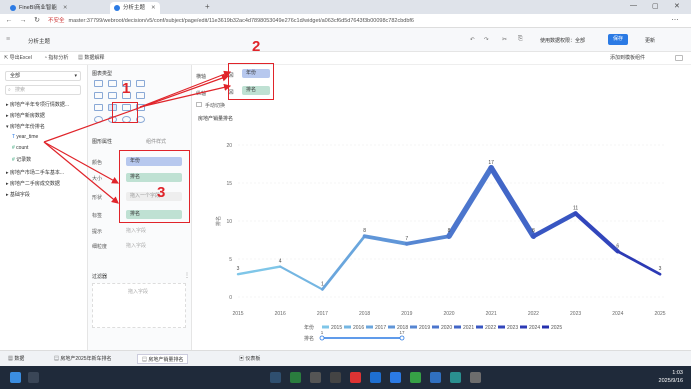 This screenshot has width=691, height=389. What do you see at coordinates (504, 39) in the screenshot?
I see `cut-icon: ✂` at bounding box center [504, 39].